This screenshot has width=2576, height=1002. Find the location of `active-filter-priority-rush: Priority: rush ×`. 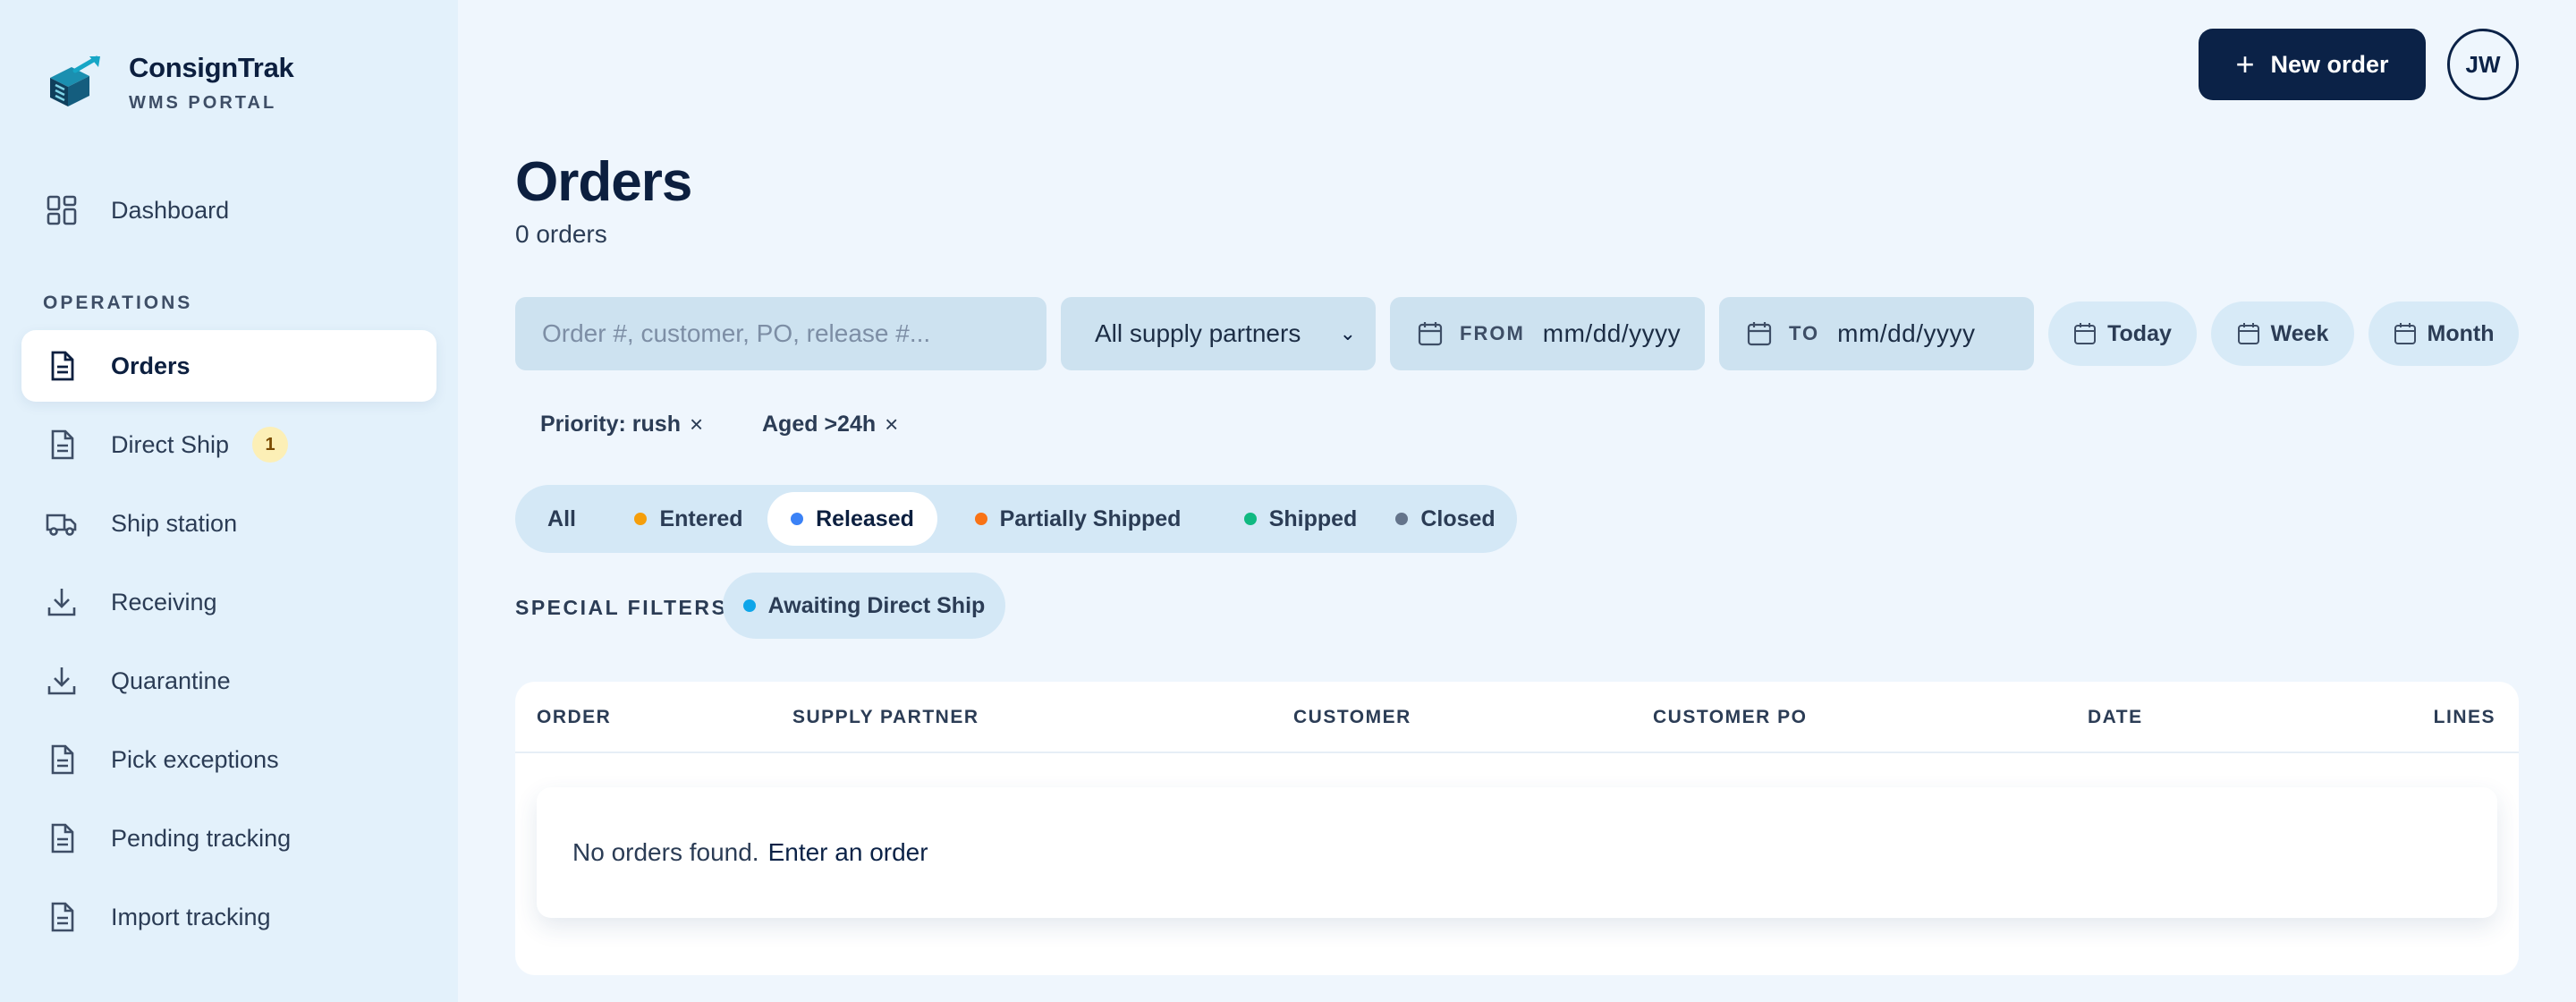

active-filter-priority-rush: Priority: rush × is located at coordinates (621, 424).